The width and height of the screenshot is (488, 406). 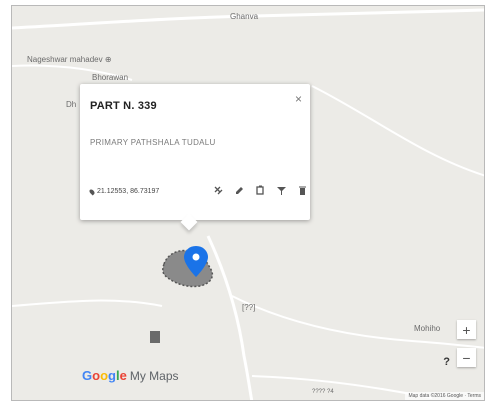 I want to click on place-label: Bhorawan, so click(x=110, y=77).